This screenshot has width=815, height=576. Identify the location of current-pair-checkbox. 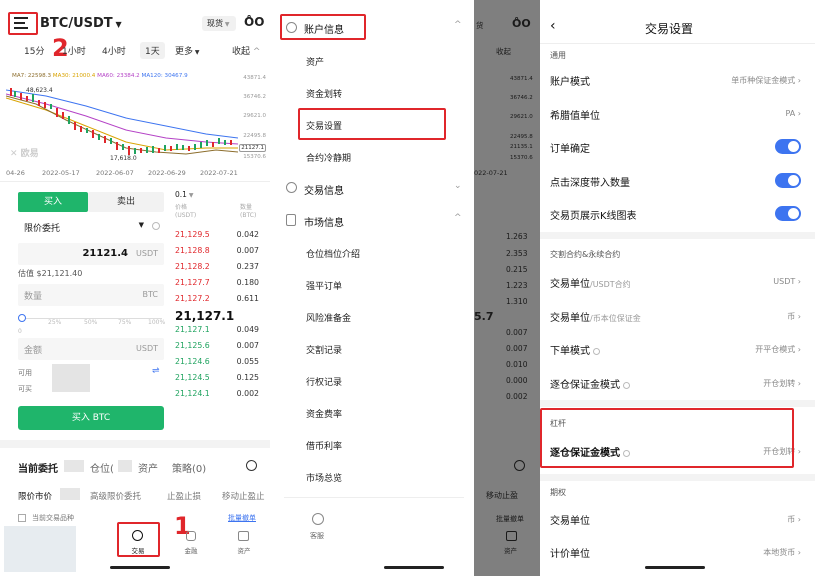
(22, 518).